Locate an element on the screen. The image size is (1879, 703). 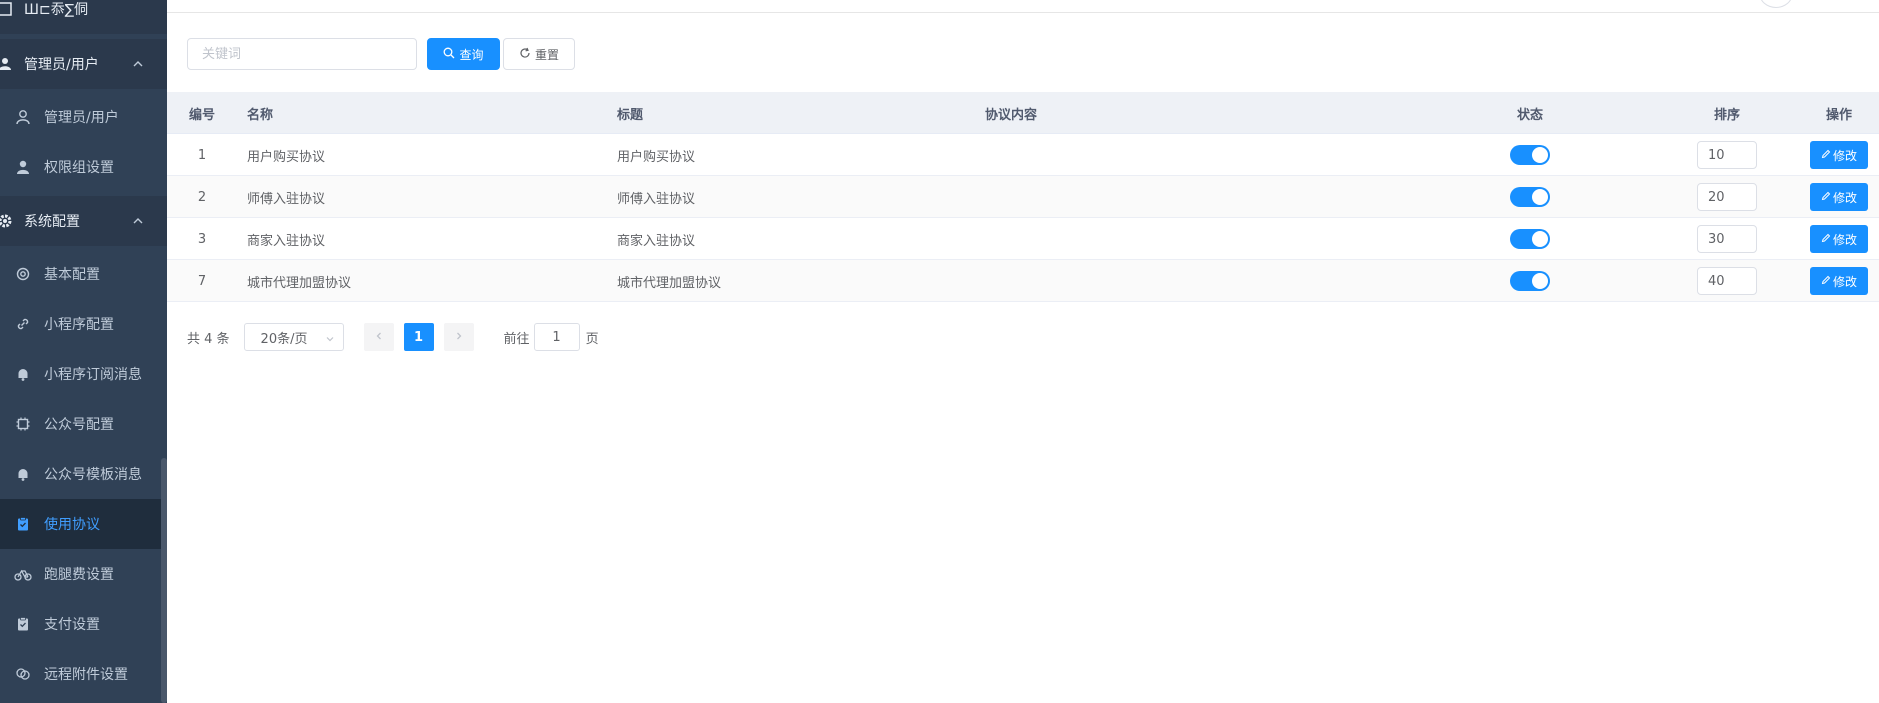
sidebar-item-usage-agreement: 使用协议 is located at coordinates (83, 524).